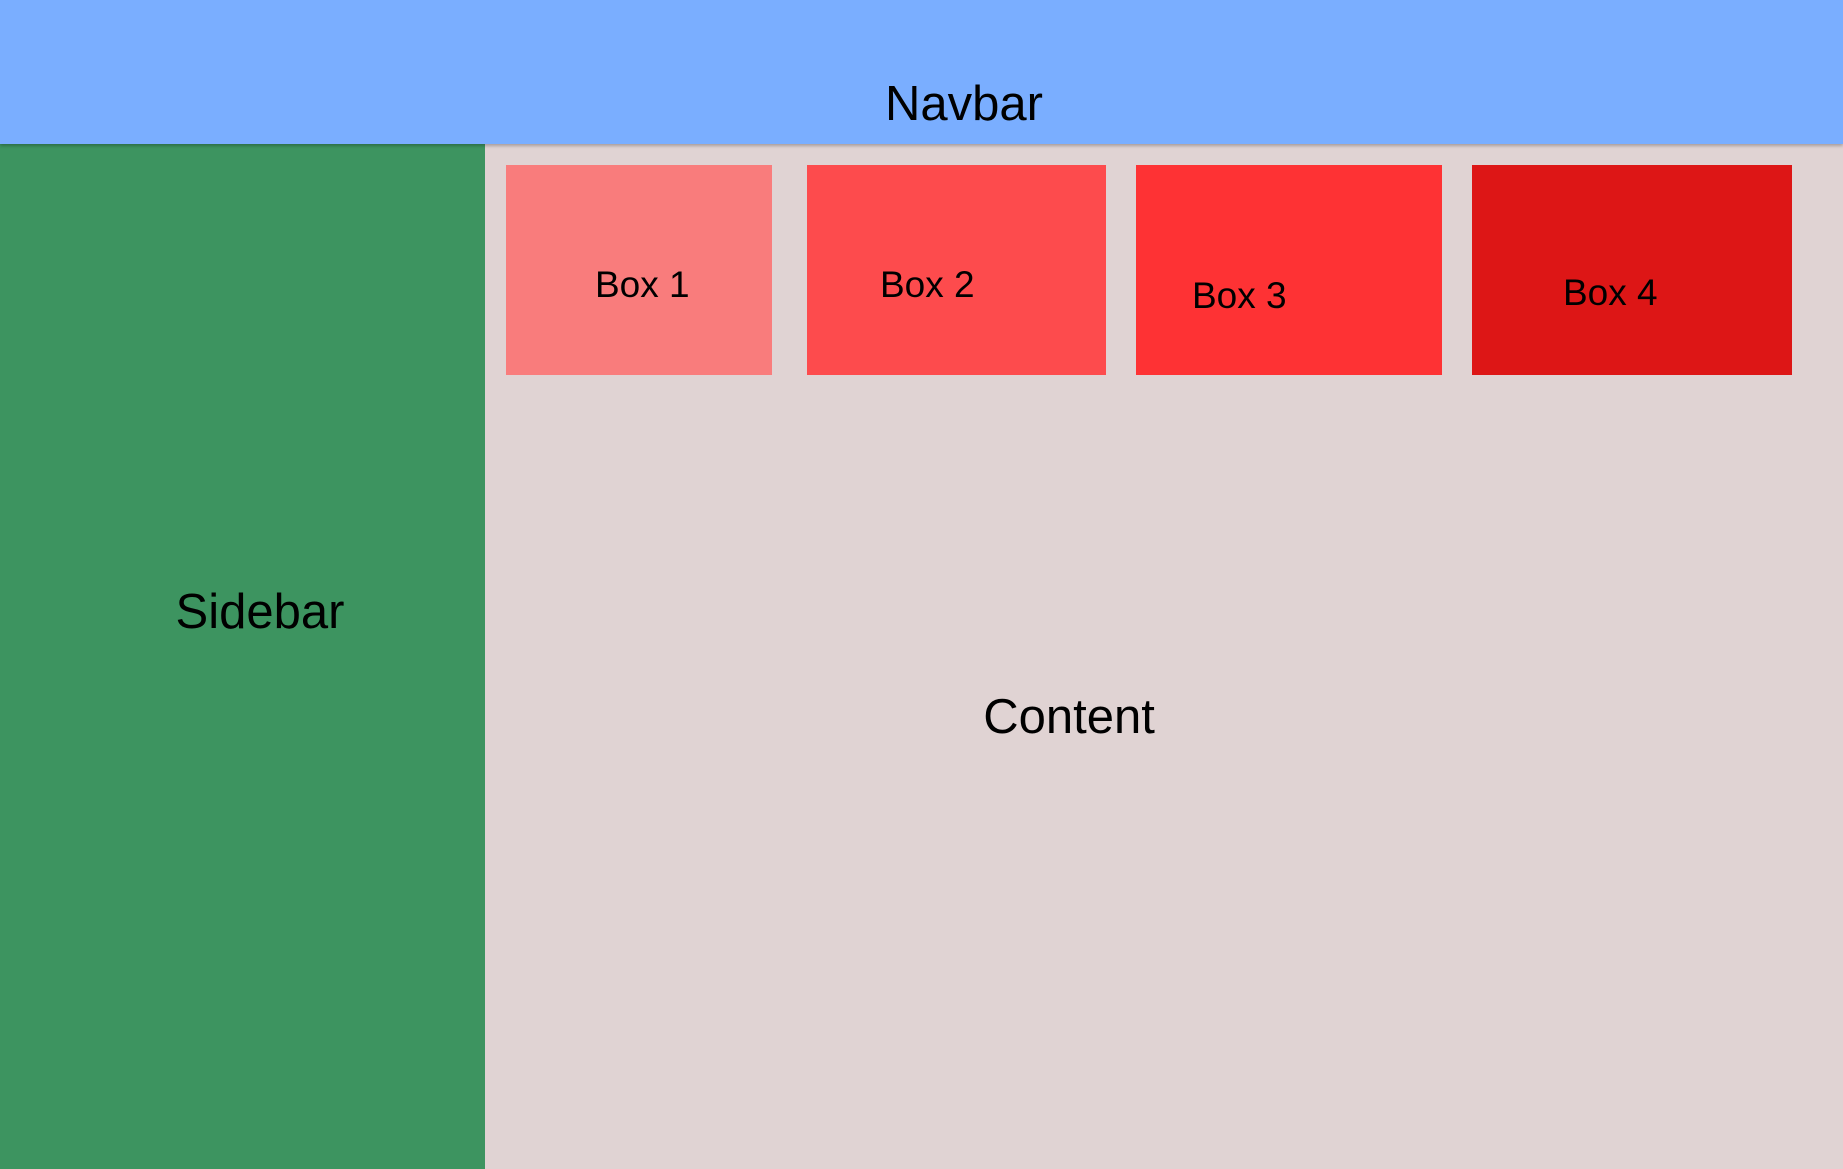  I want to click on sidebar-title: Sidebar, so click(260, 612).